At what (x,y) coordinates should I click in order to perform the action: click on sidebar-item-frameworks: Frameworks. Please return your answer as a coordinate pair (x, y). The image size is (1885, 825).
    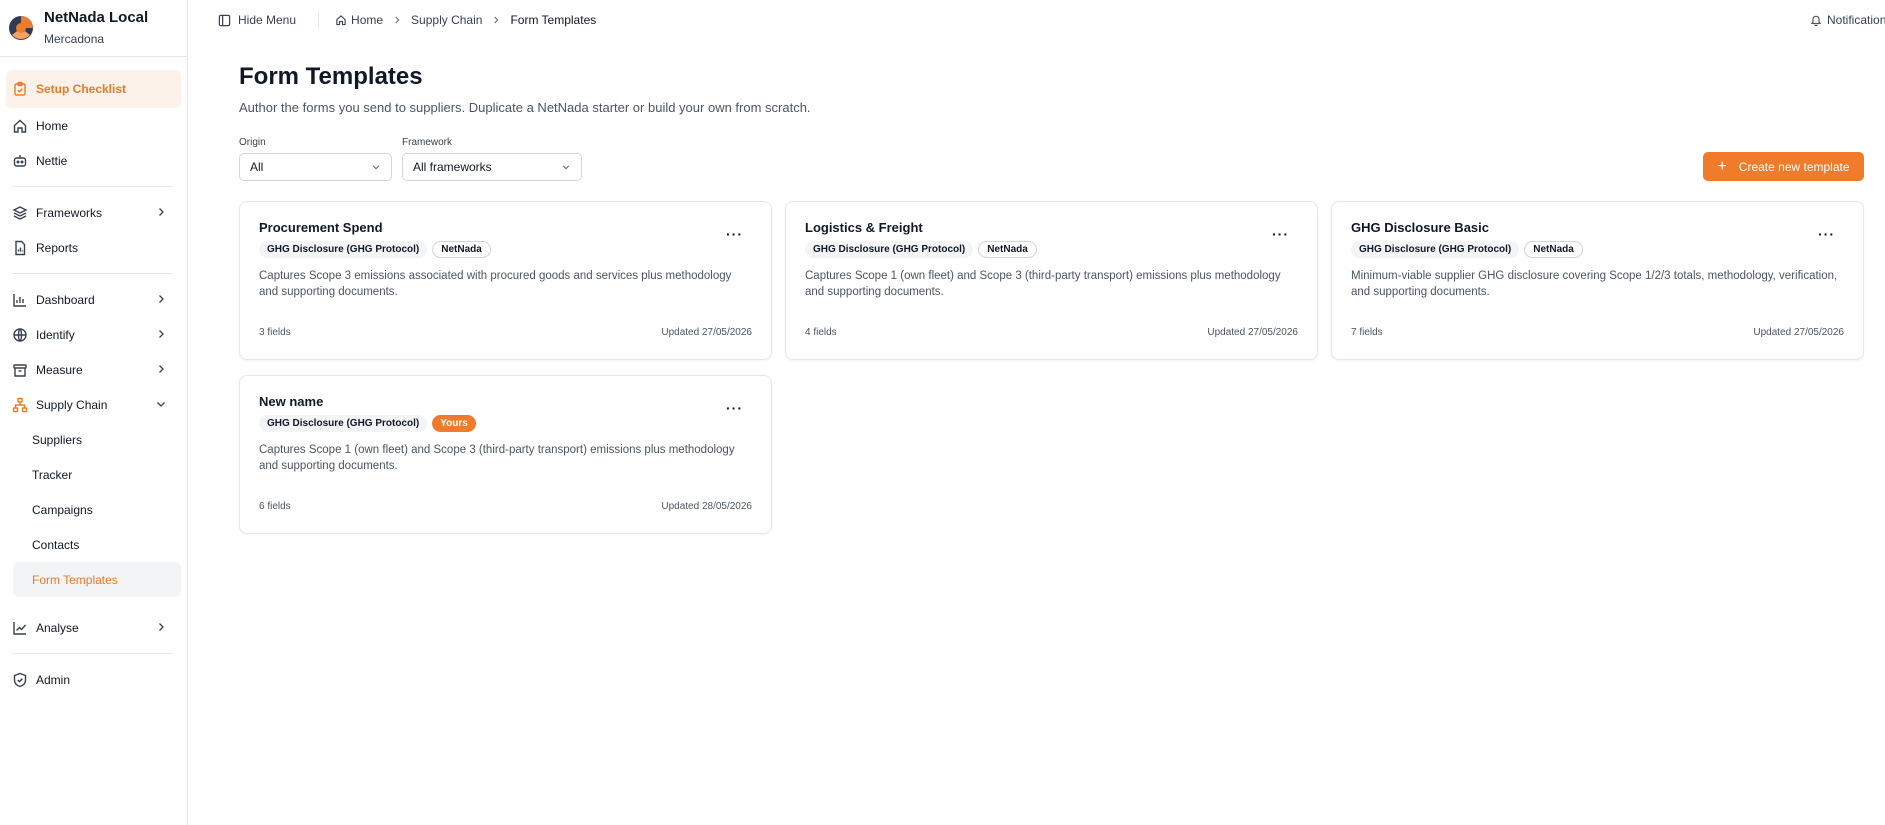
    Looking at the image, I should click on (93, 212).